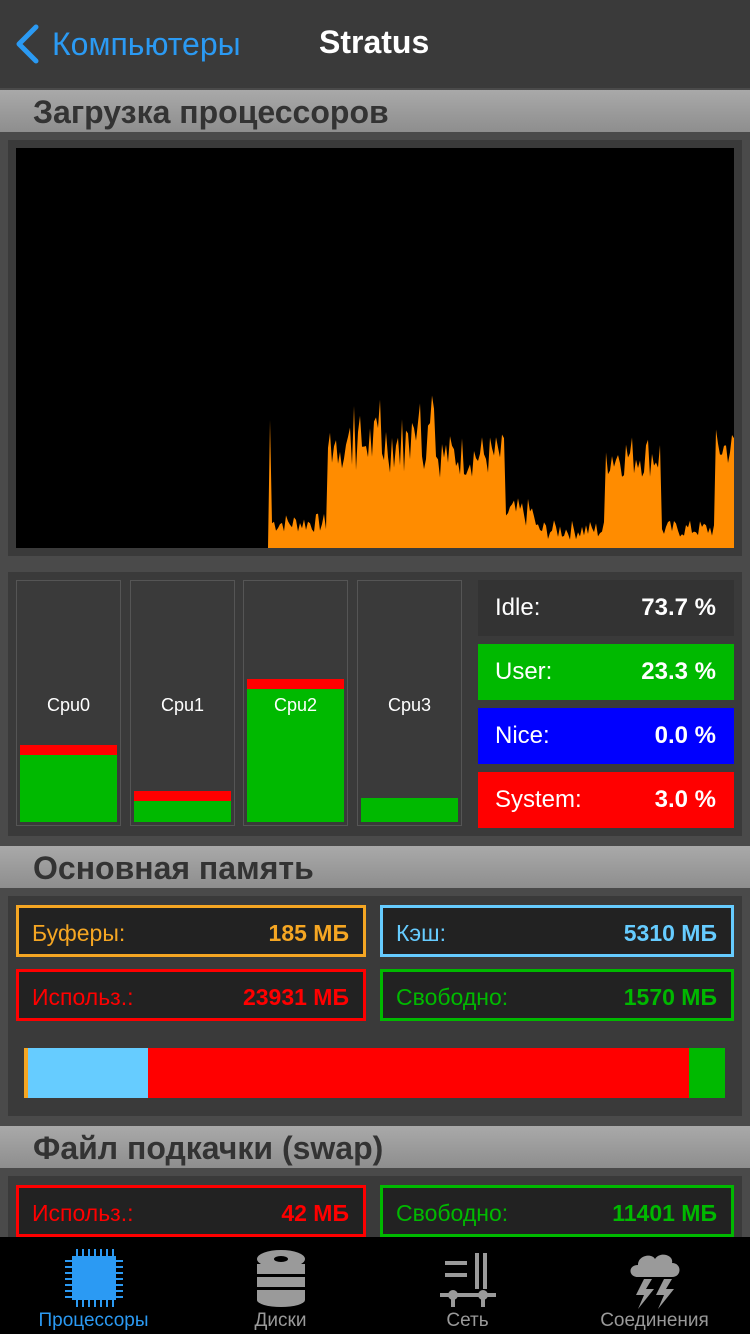 The image size is (750, 1334). What do you see at coordinates (375, 471) in the screenshot?
I see `cpu-load-area` at bounding box center [375, 471].